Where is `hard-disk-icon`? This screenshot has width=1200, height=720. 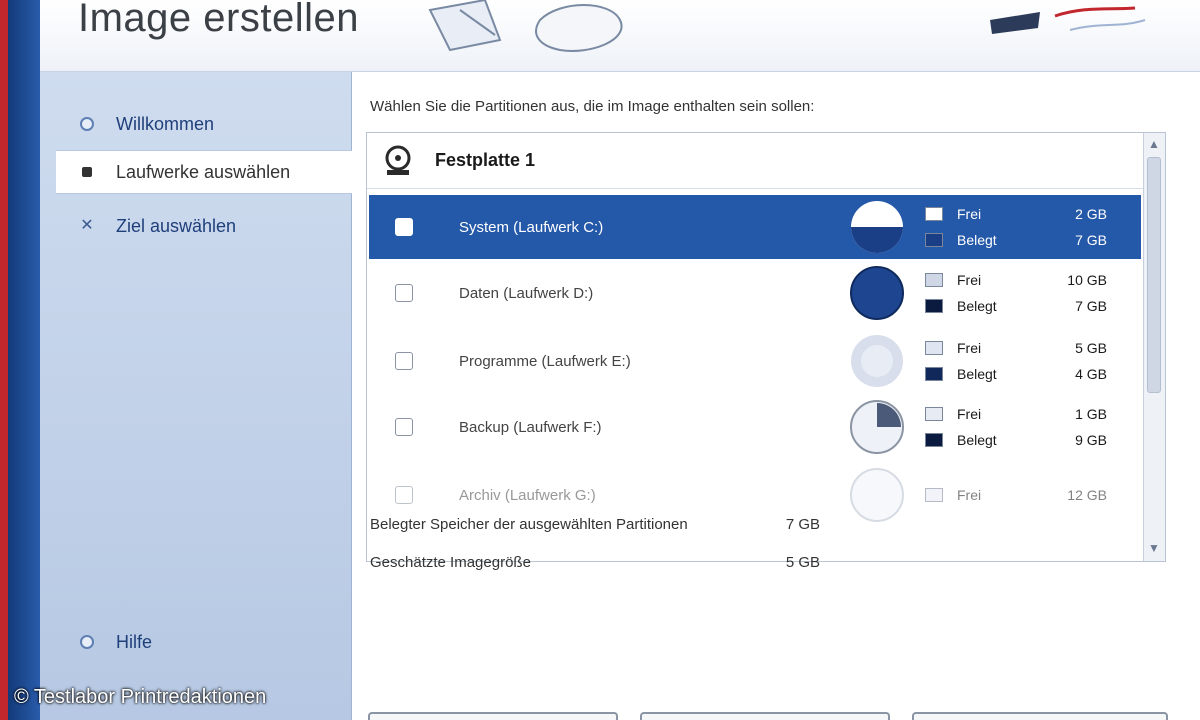
hard-disk-icon is located at coordinates (398, 160).